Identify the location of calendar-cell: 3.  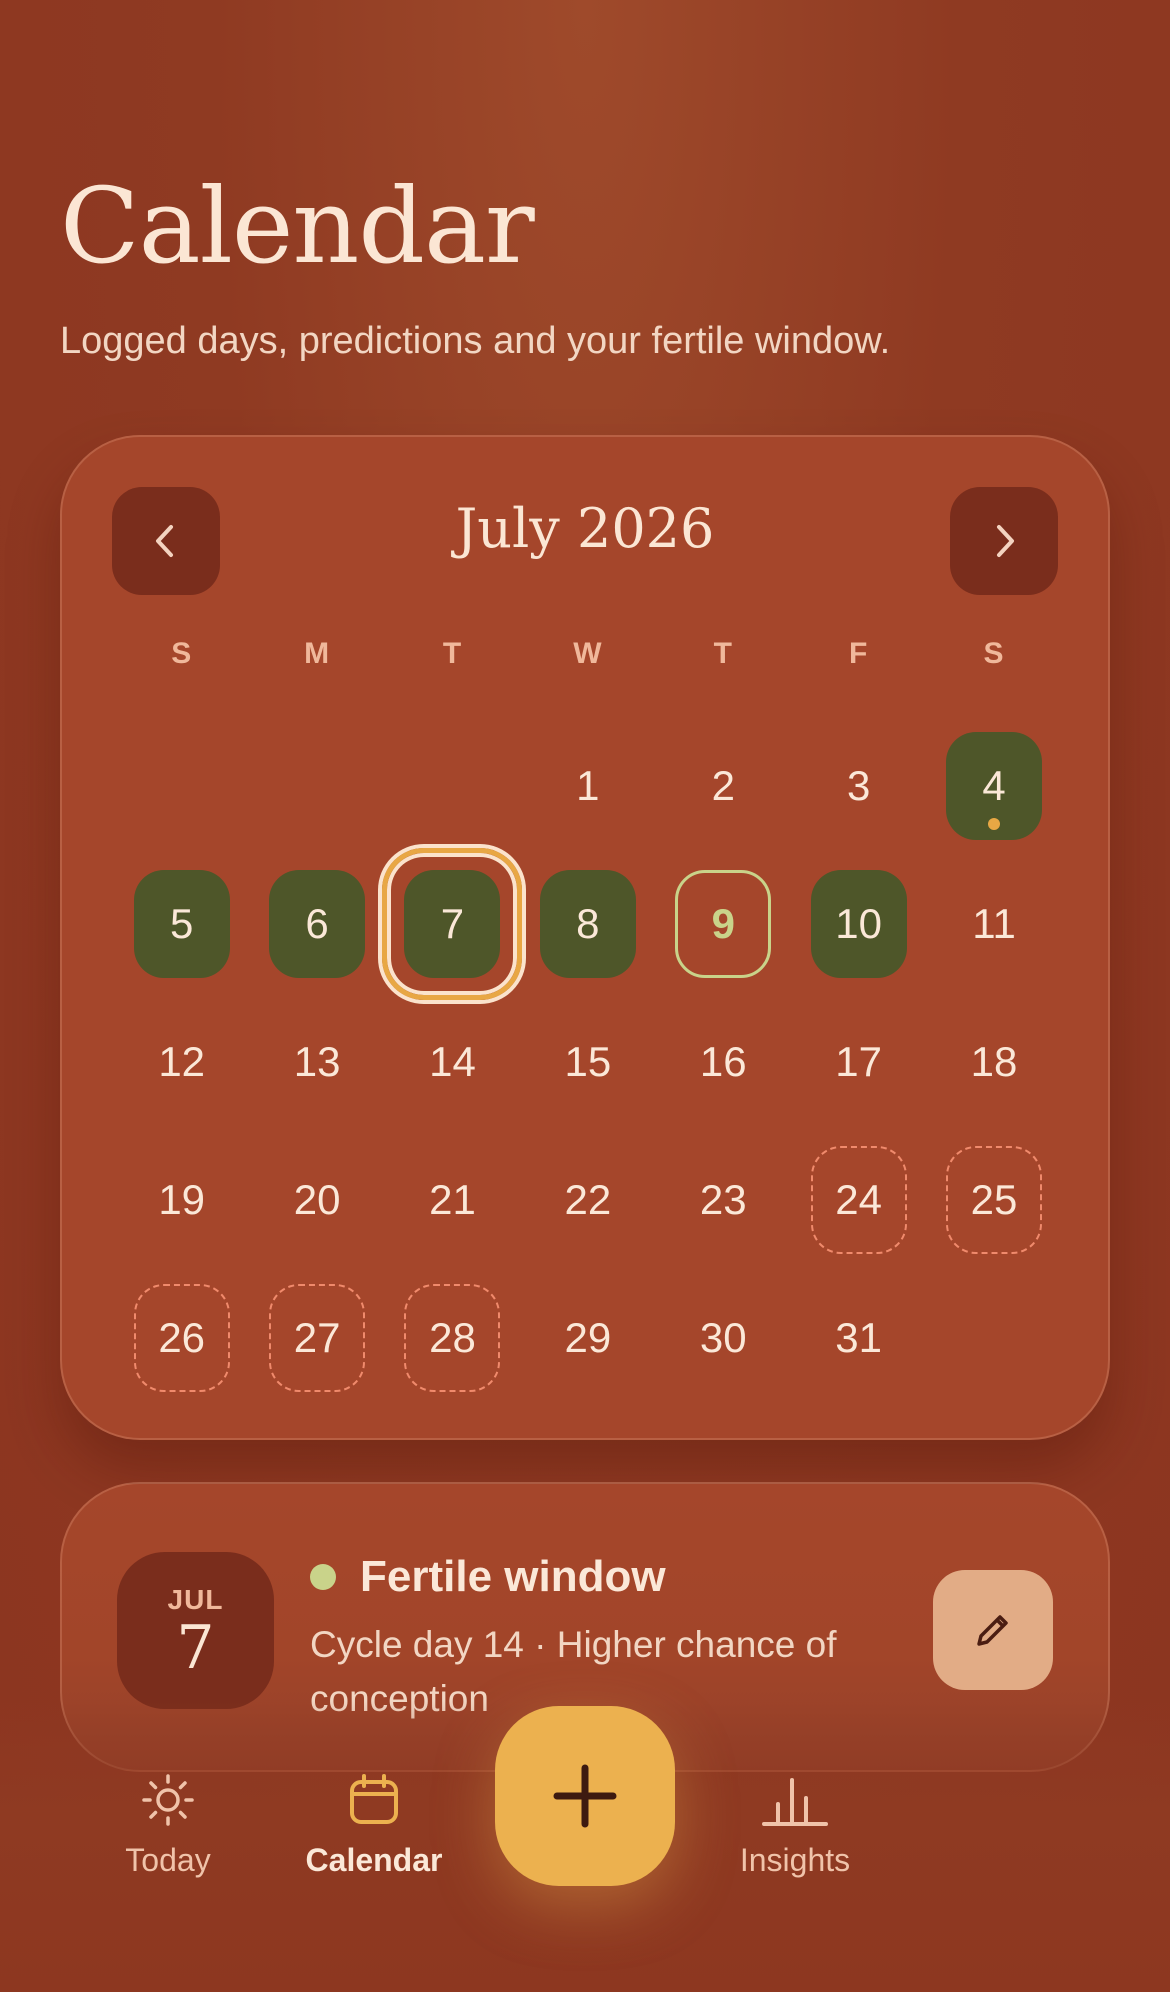
(858, 786).